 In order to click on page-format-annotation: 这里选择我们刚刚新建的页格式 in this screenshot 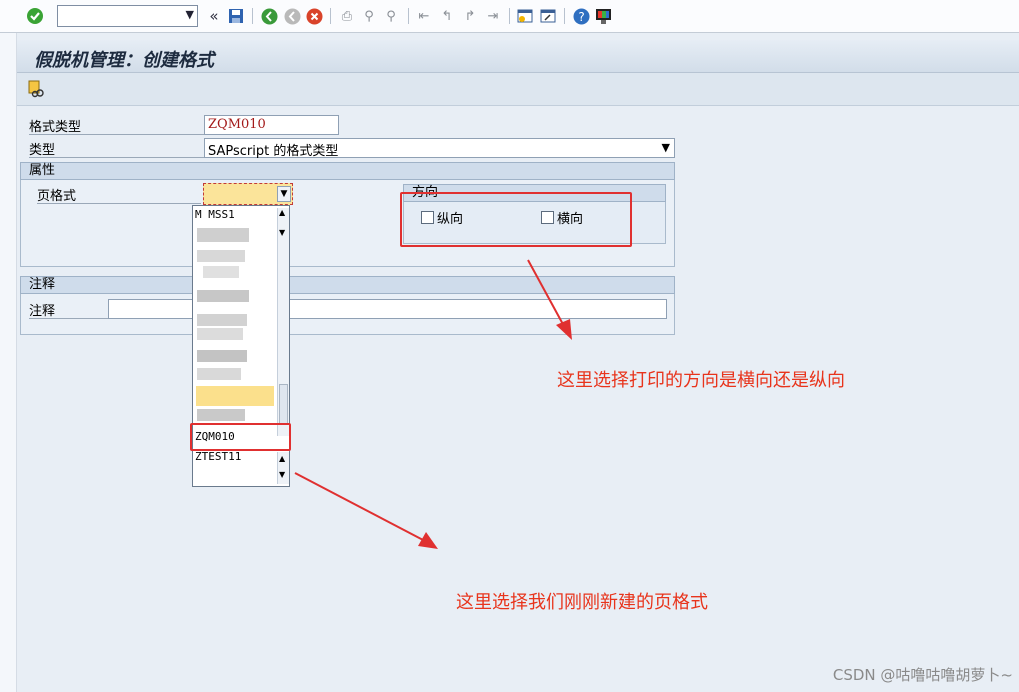, I will do `click(582, 602)`.